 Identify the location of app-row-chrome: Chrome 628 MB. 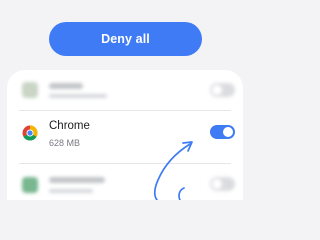
(125, 131).